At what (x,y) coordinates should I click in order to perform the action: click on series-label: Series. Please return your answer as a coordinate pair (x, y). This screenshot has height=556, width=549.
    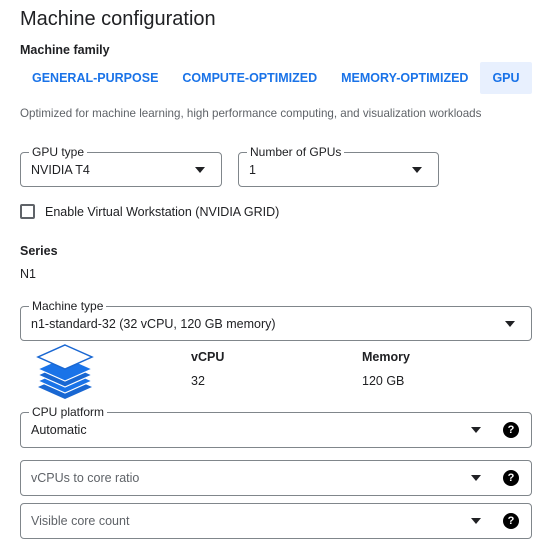
    Looking at the image, I should click on (39, 251).